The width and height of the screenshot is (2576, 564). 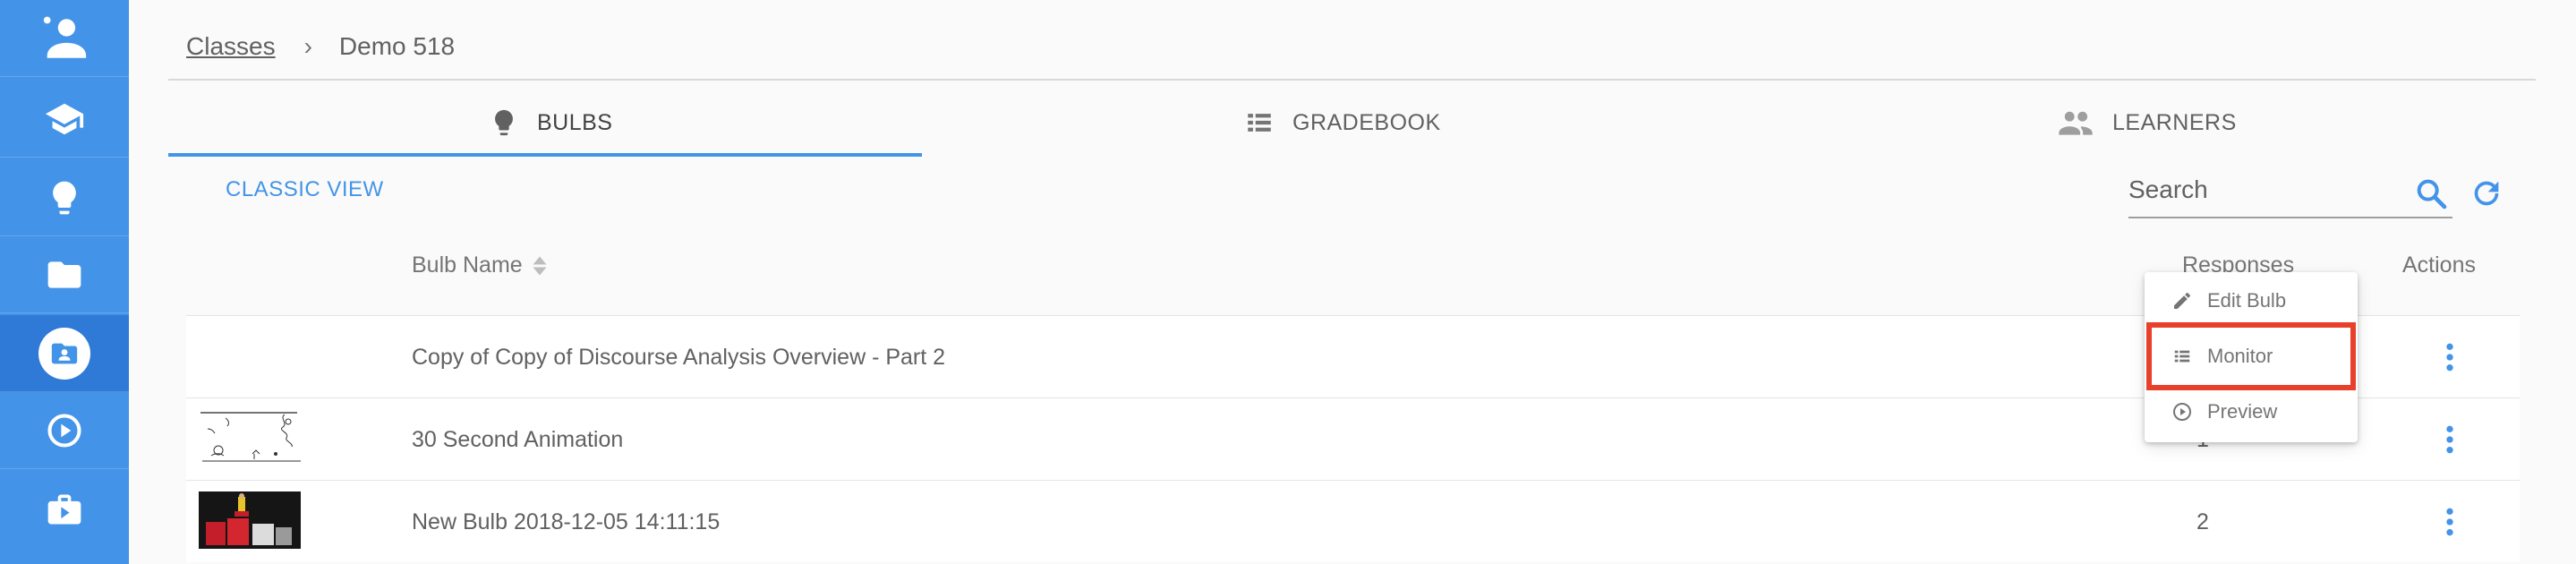 I want to click on tab-label: BULBS, so click(x=575, y=122).